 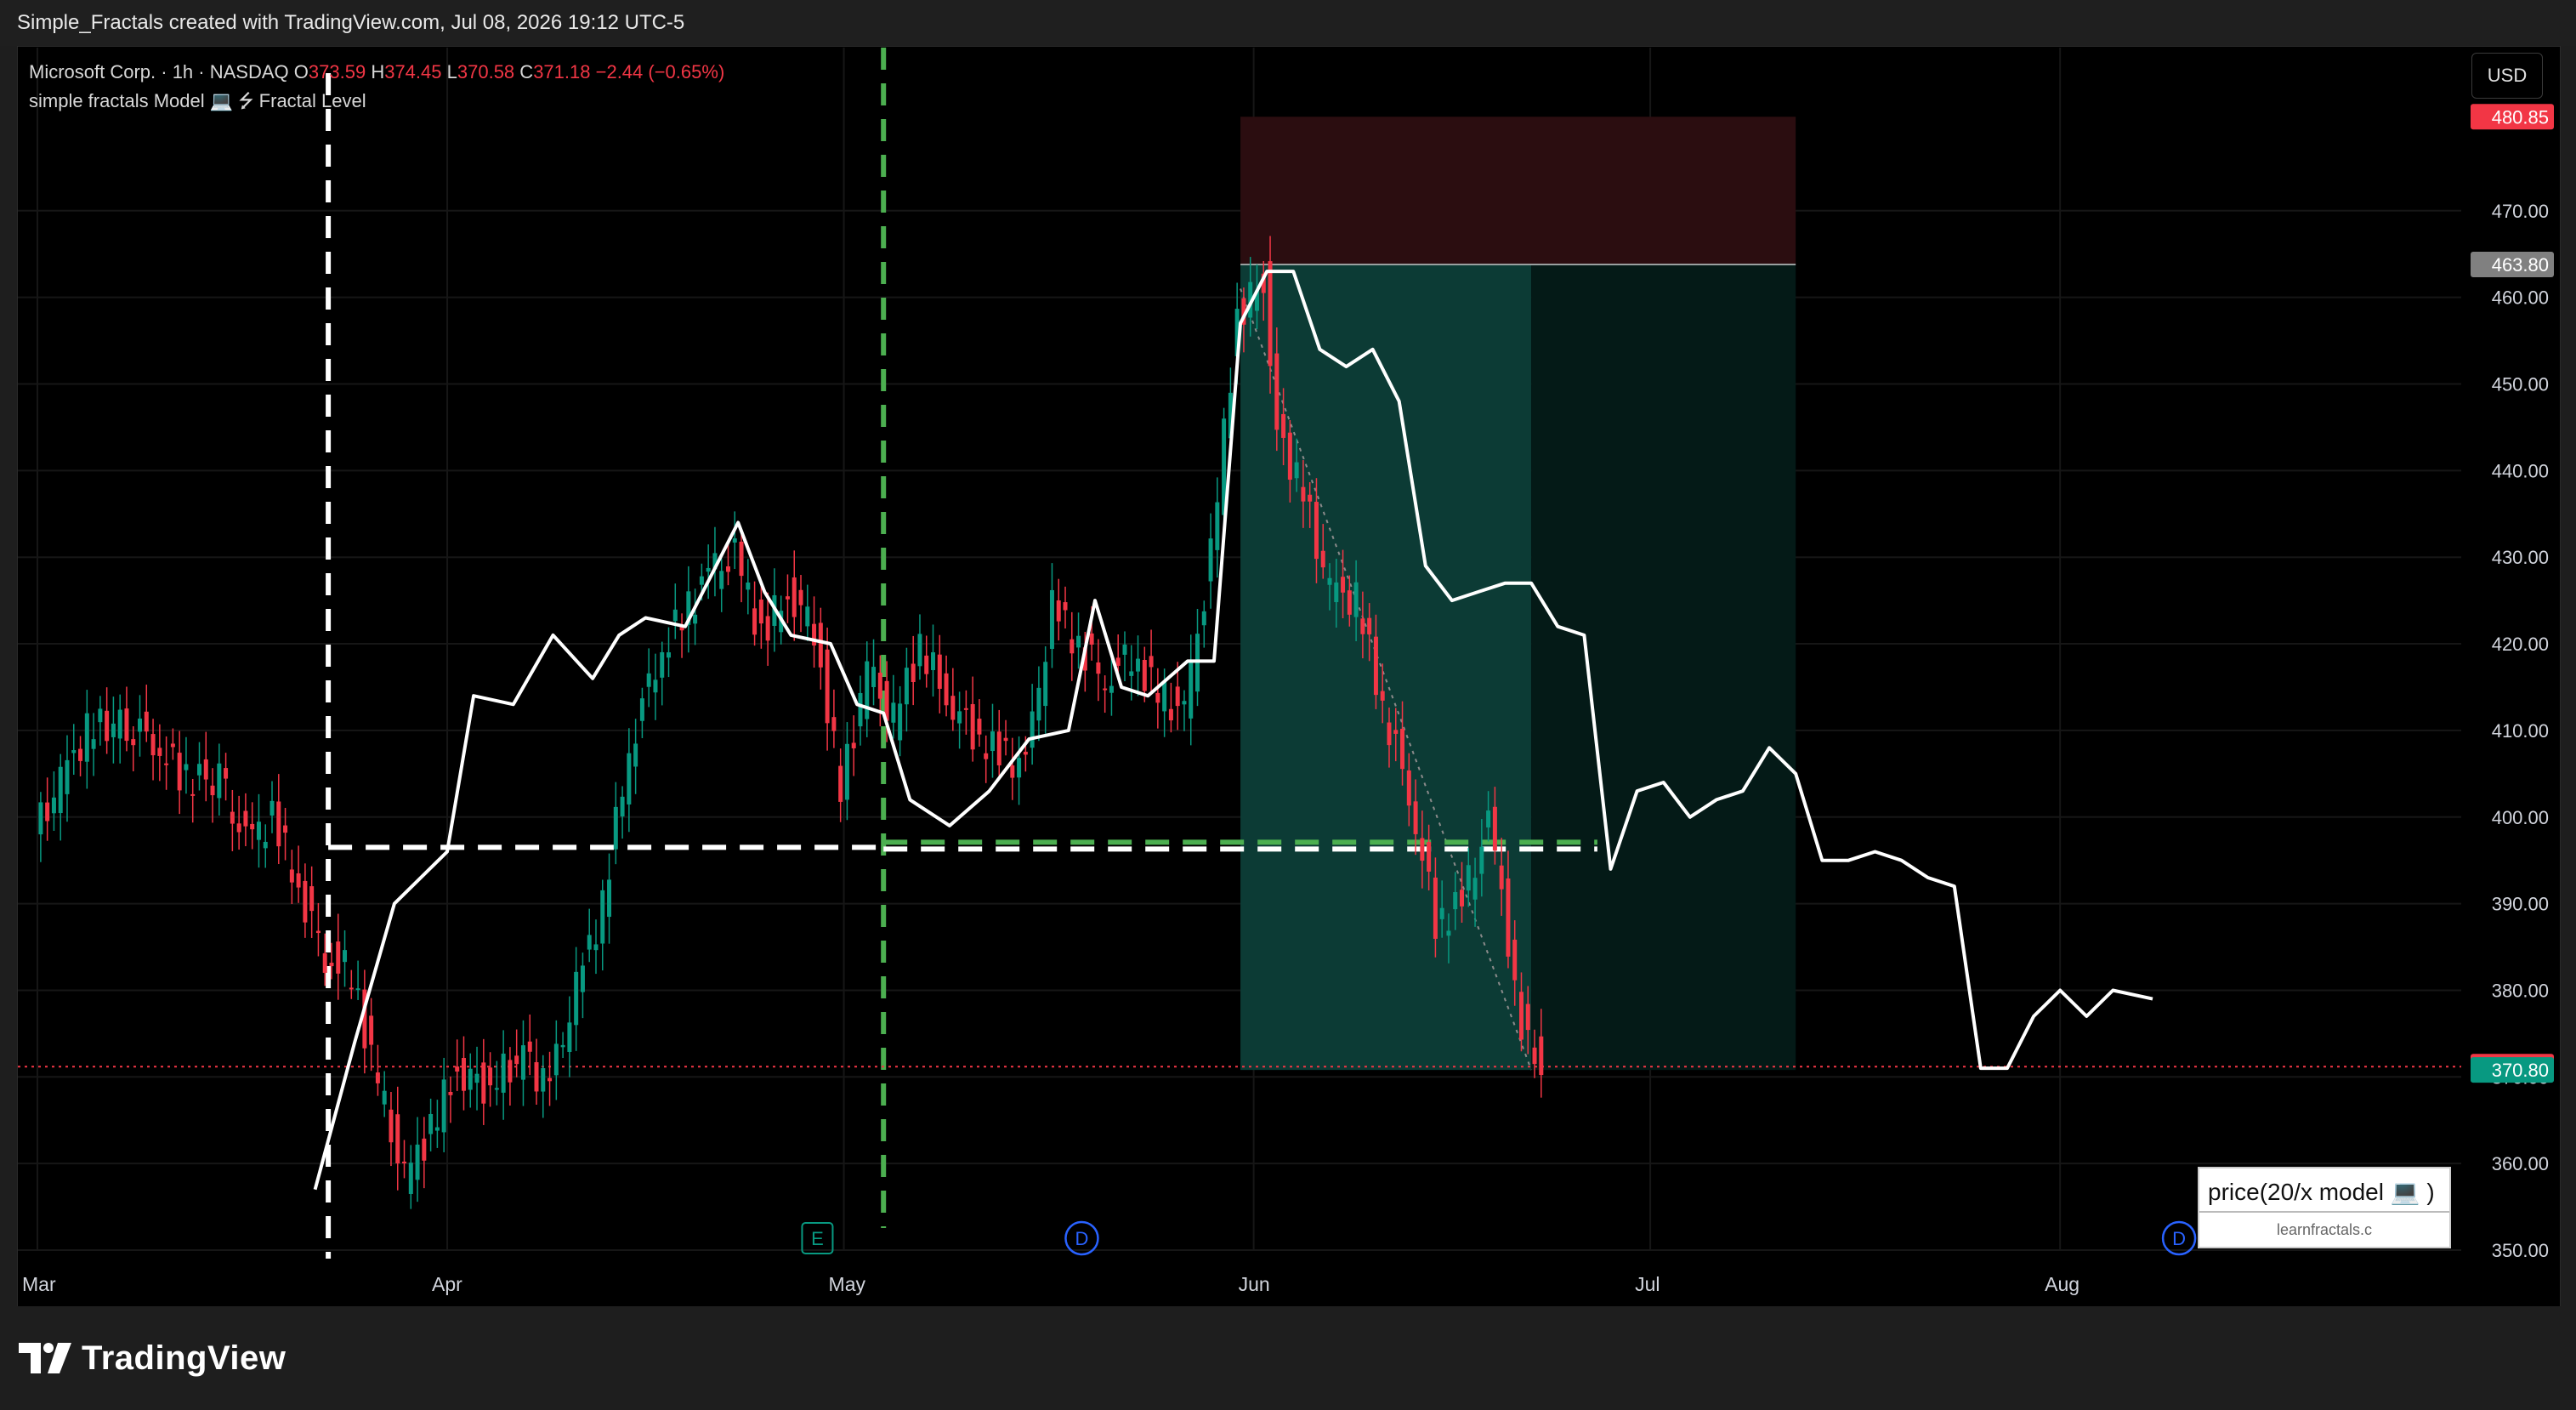 What do you see at coordinates (39, 1284) in the screenshot?
I see `x-tick-label: Mar` at bounding box center [39, 1284].